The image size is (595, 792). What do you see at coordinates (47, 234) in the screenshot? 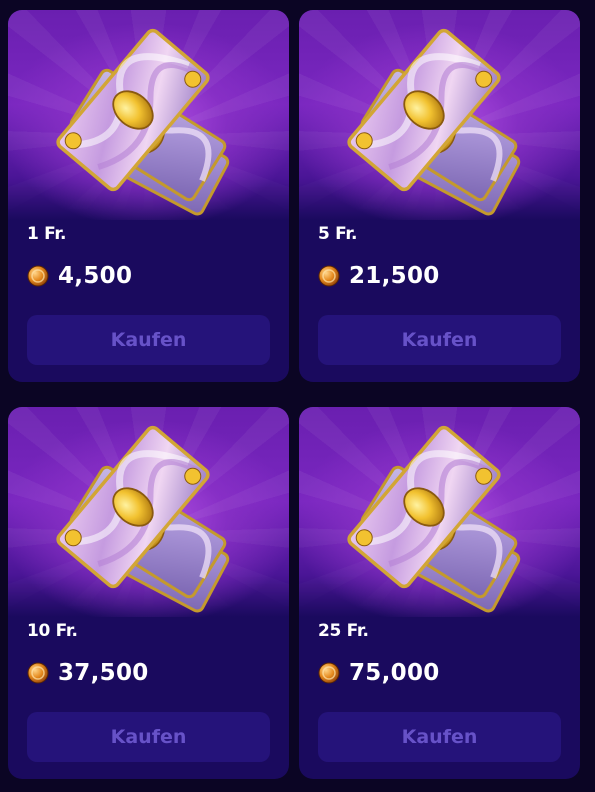
I see `offer-price: 1 Fr.` at bounding box center [47, 234].